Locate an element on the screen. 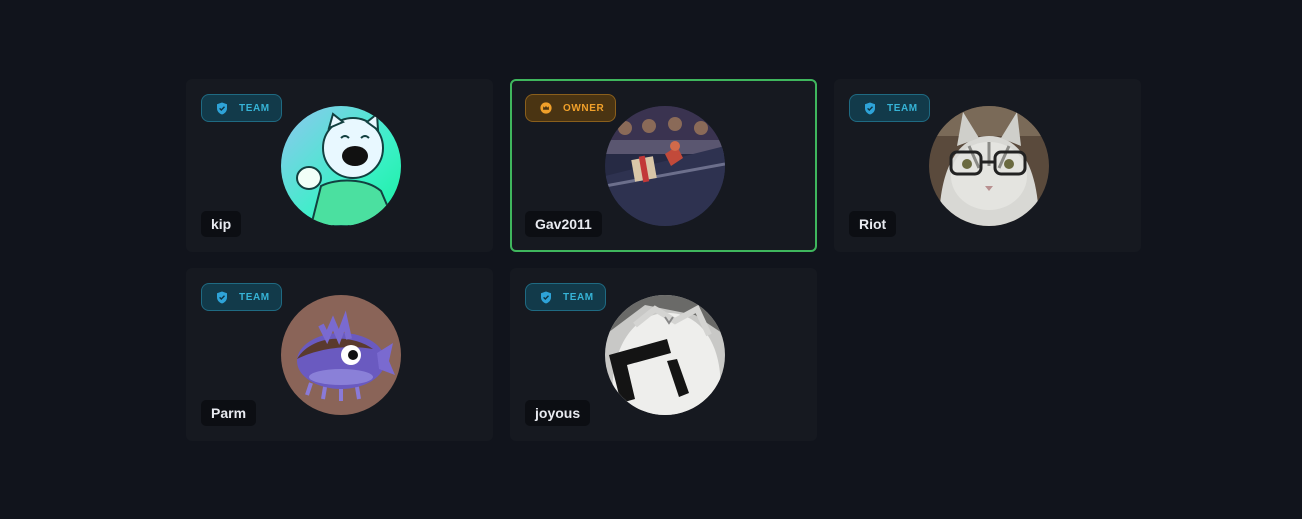  crown-icon is located at coordinates (546, 108).